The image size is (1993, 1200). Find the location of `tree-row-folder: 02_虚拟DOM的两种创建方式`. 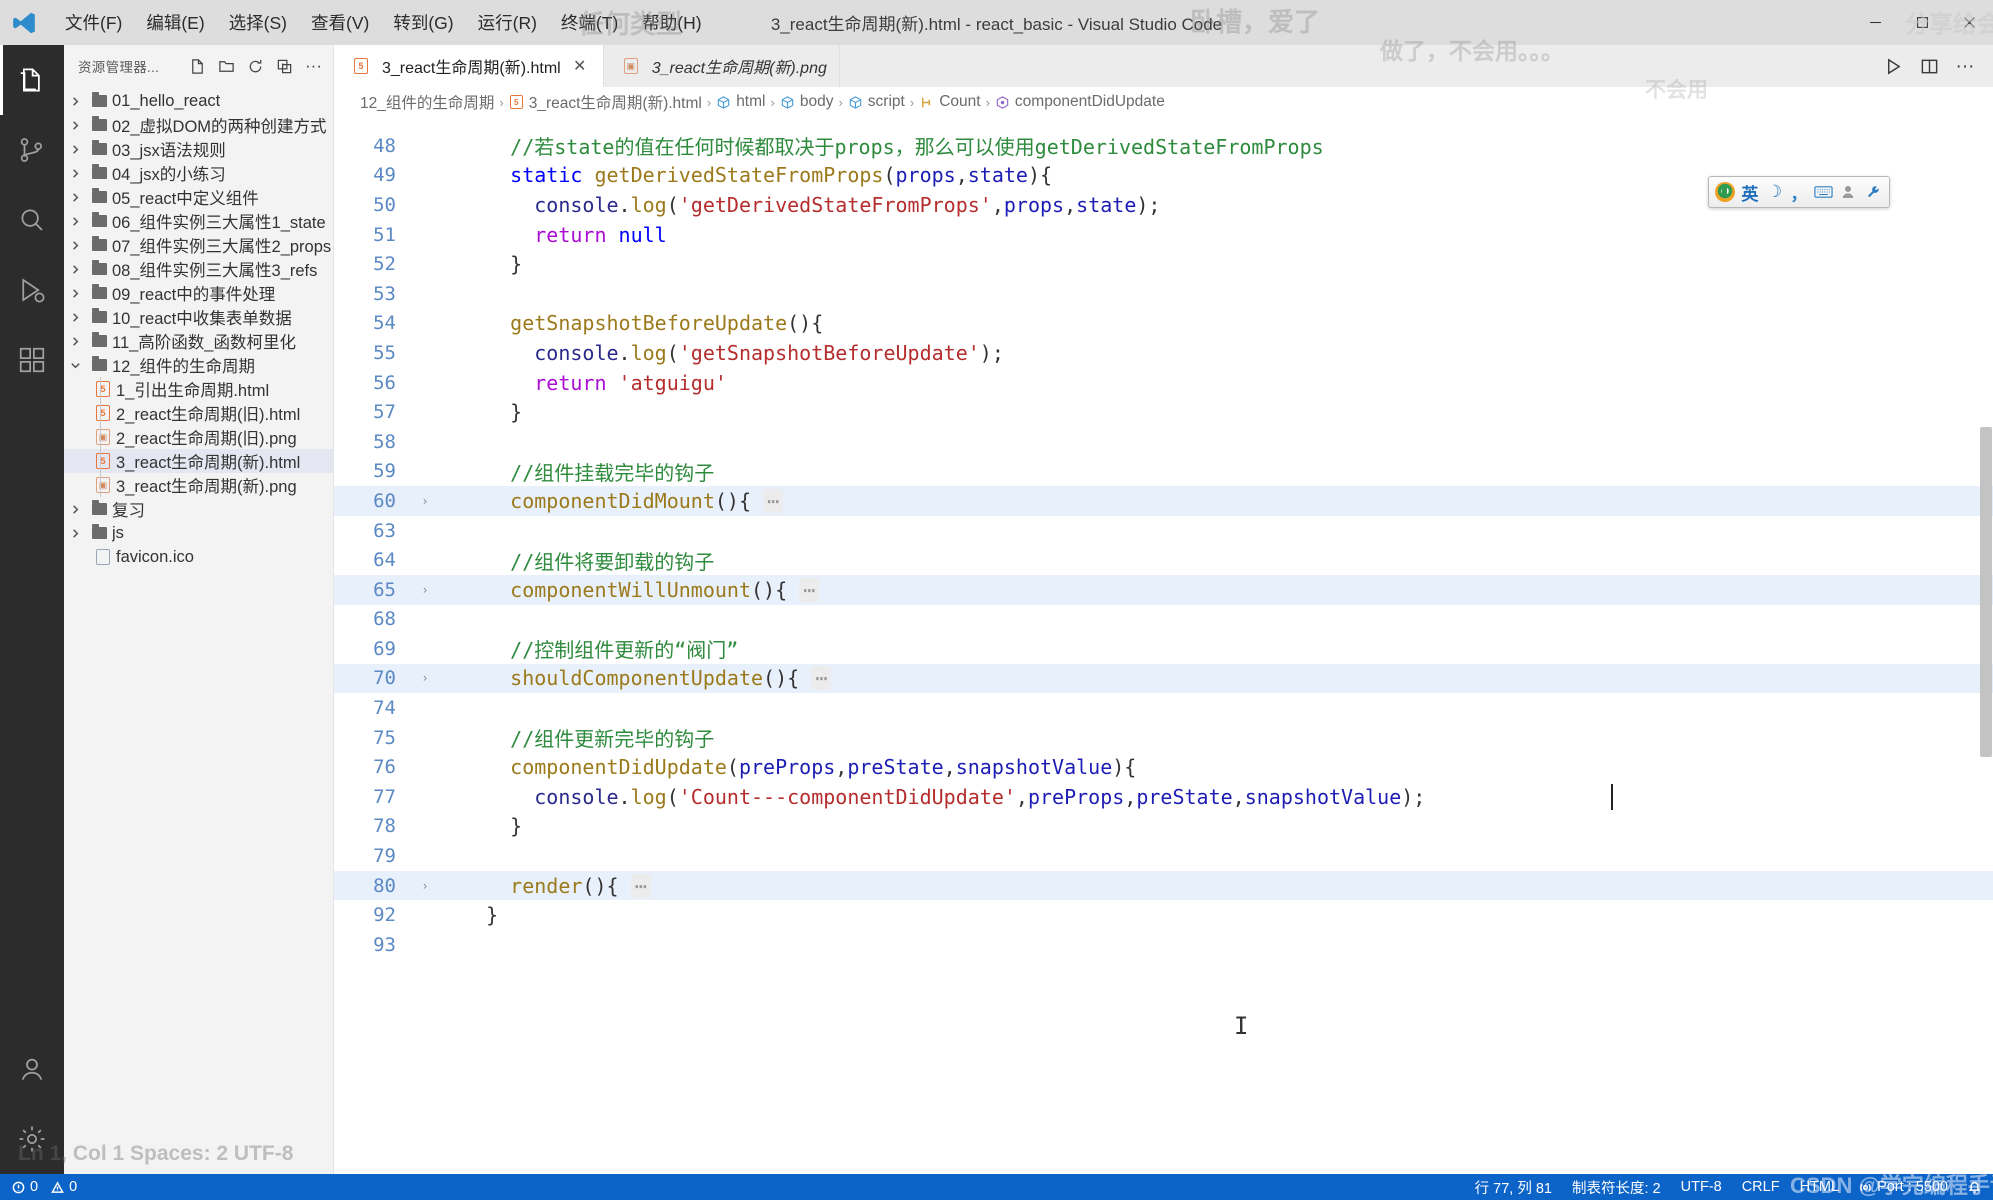

tree-row-folder: 02_虚拟DOM的两种创建方式 is located at coordinates (198, 125).